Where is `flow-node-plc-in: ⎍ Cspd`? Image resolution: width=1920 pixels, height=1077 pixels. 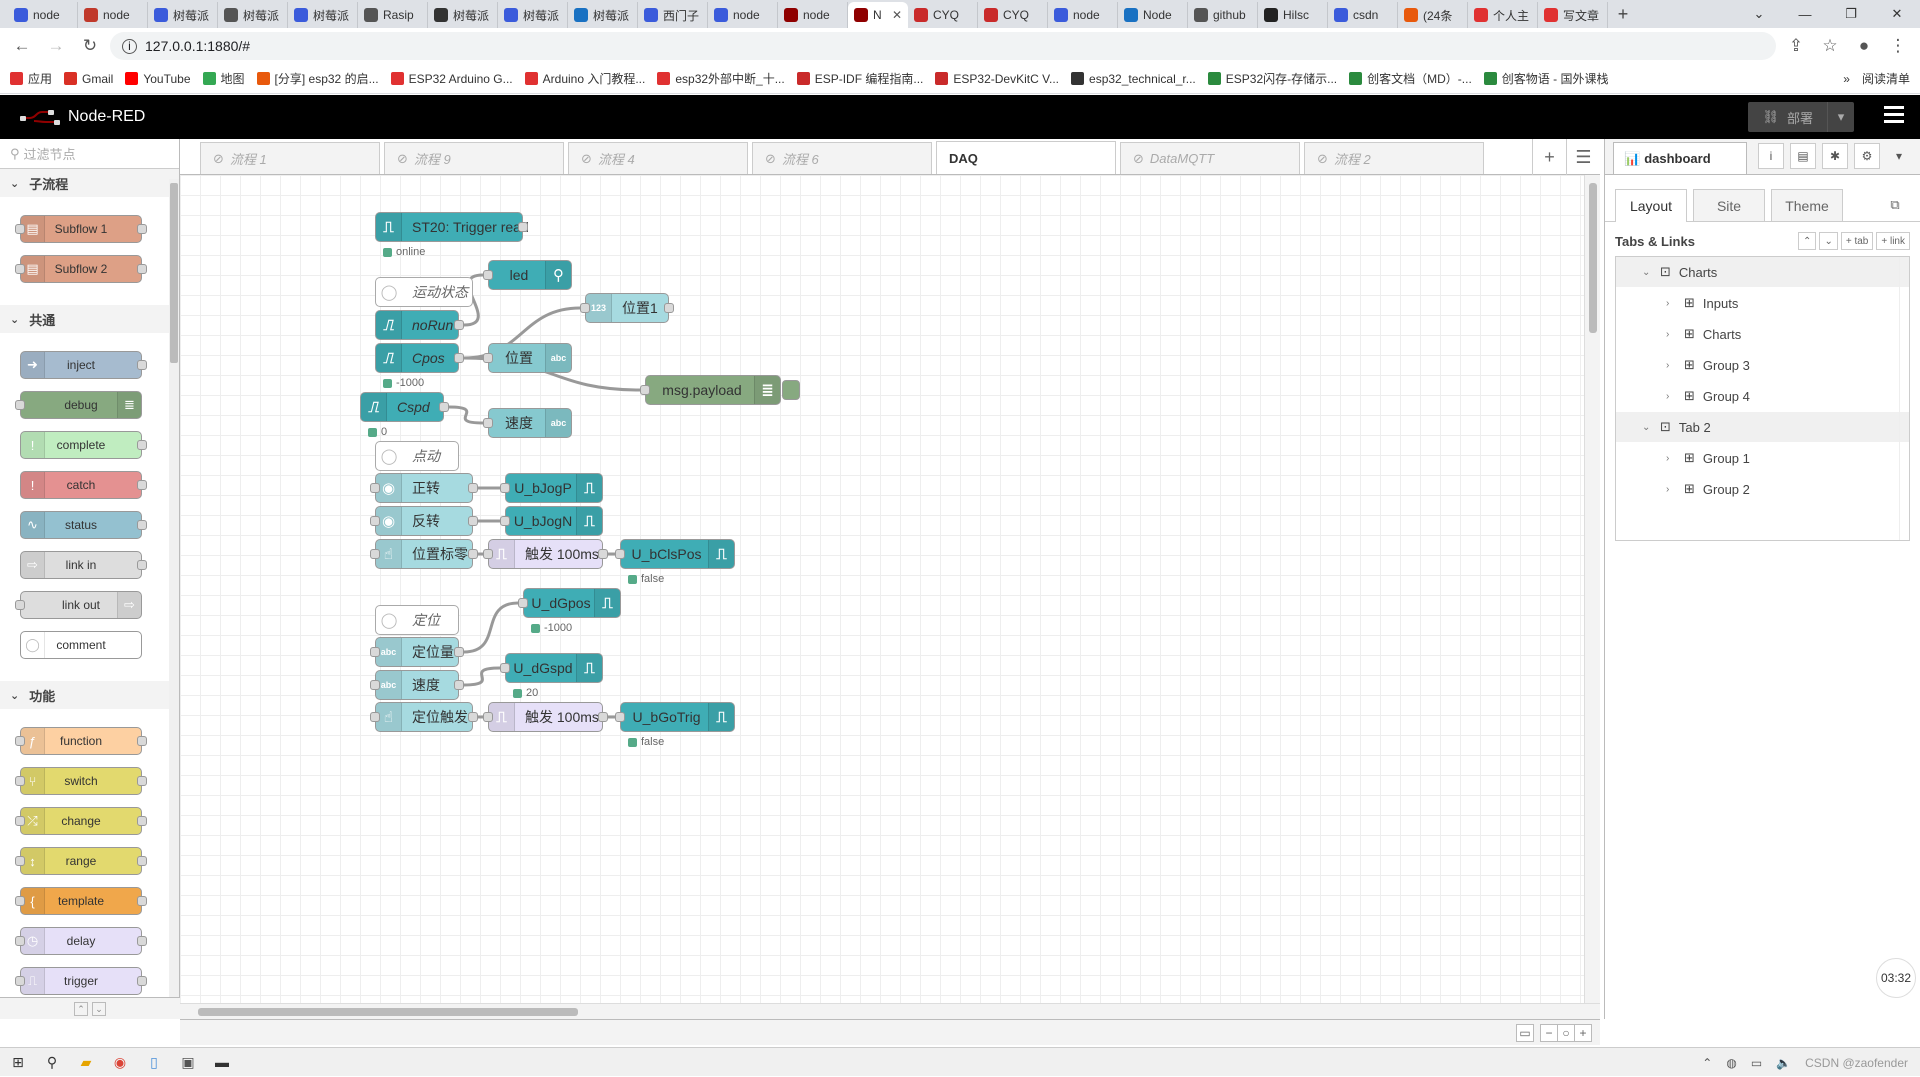 flow-node-plc-in: ⎍ Cspd is located at coordinates (404, 407).